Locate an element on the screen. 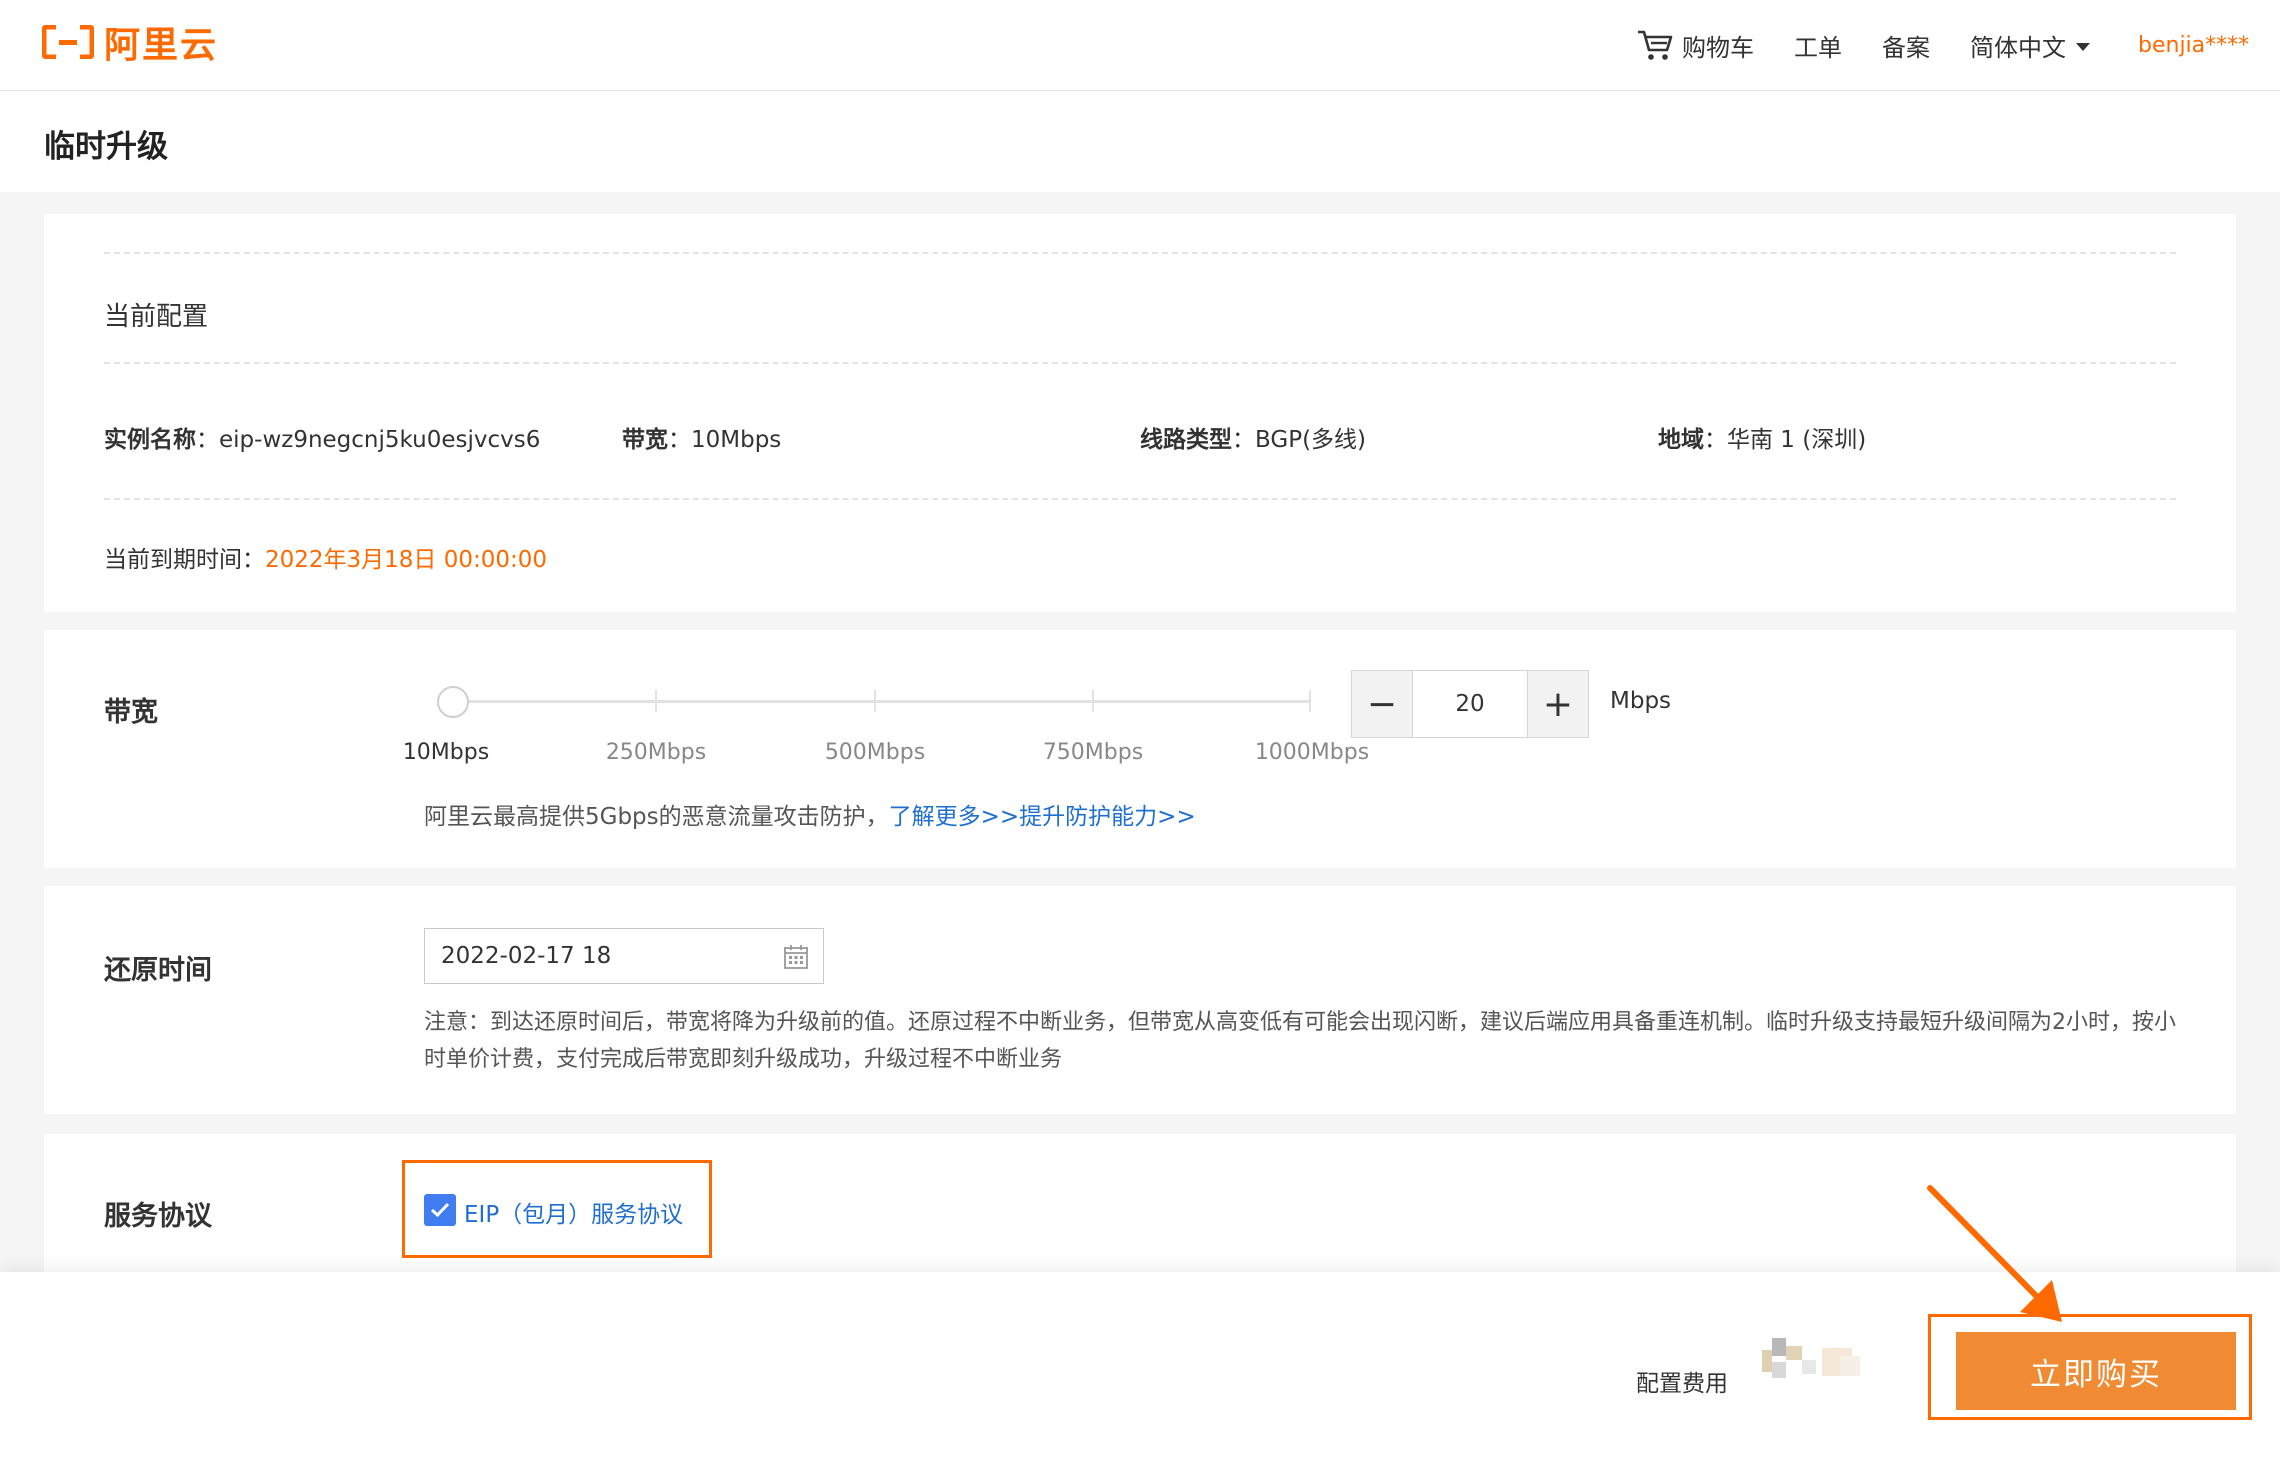 Image resolution: width=2280 pixels, height=1466 pixels. aliyun-logo: 阿里云 is located at coordinates (130, 42).